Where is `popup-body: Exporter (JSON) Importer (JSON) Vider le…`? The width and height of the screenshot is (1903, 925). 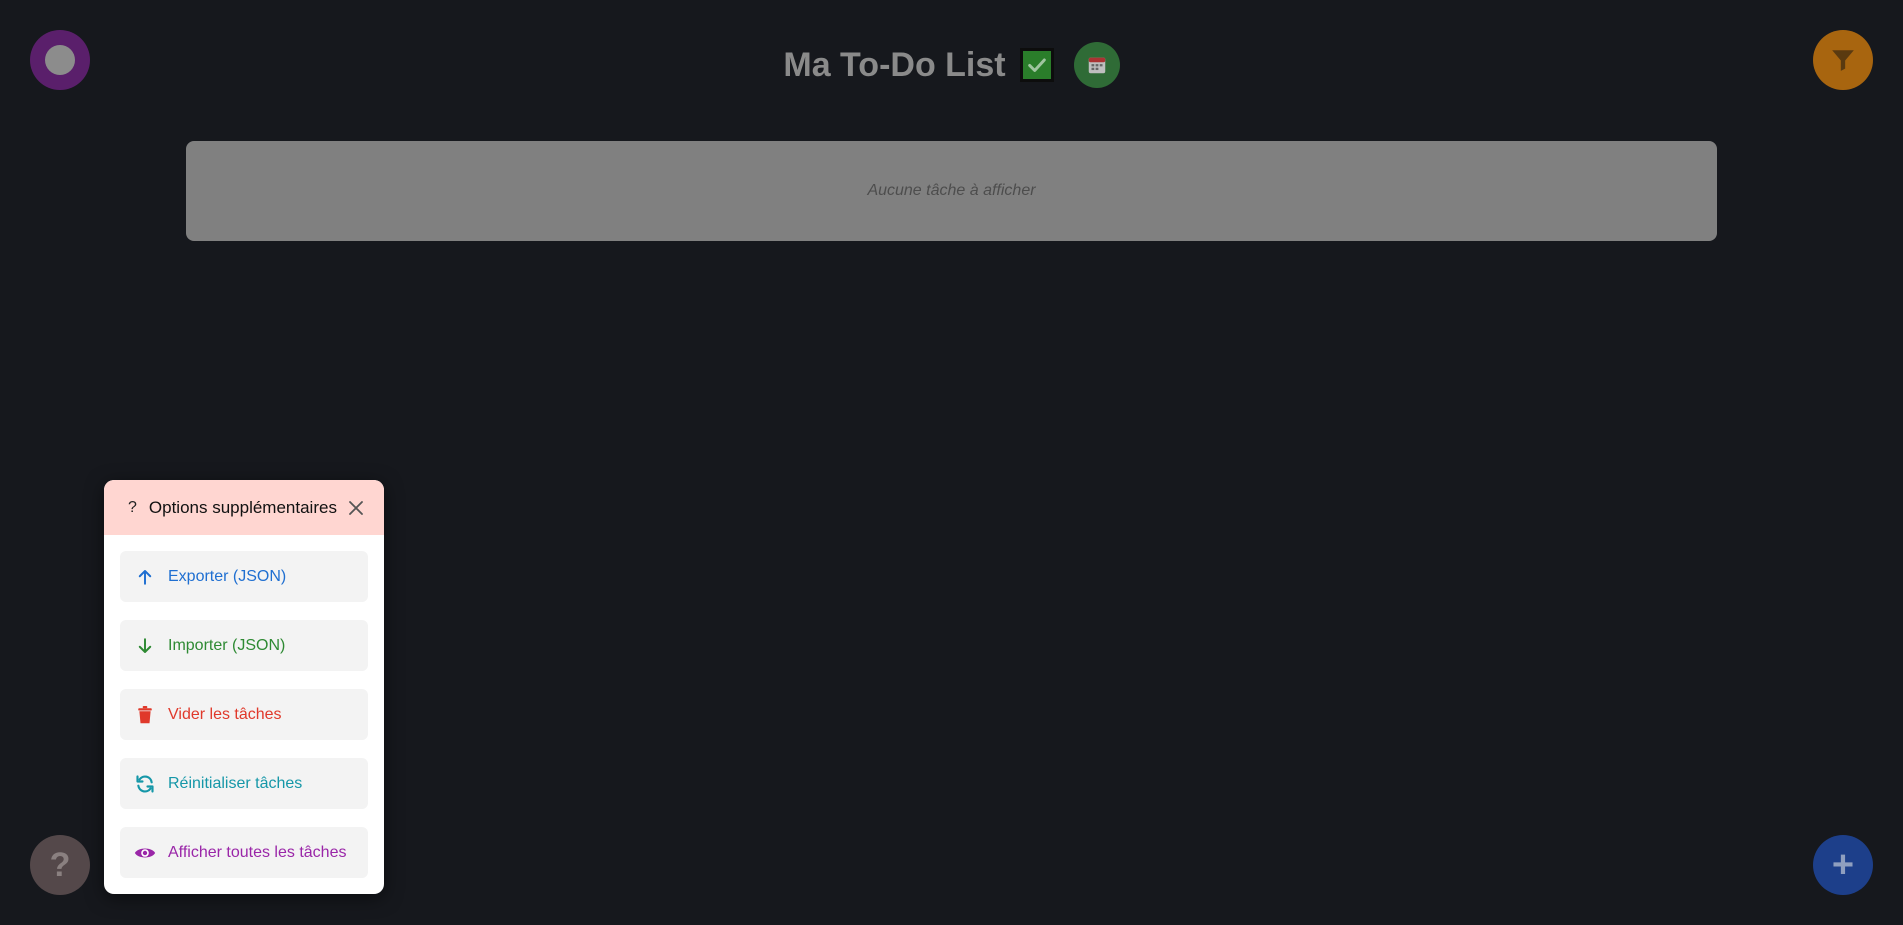
popup-body: Exporter (JSON) Importer (JSON) Vider le… is located at coordinates (244, 706).